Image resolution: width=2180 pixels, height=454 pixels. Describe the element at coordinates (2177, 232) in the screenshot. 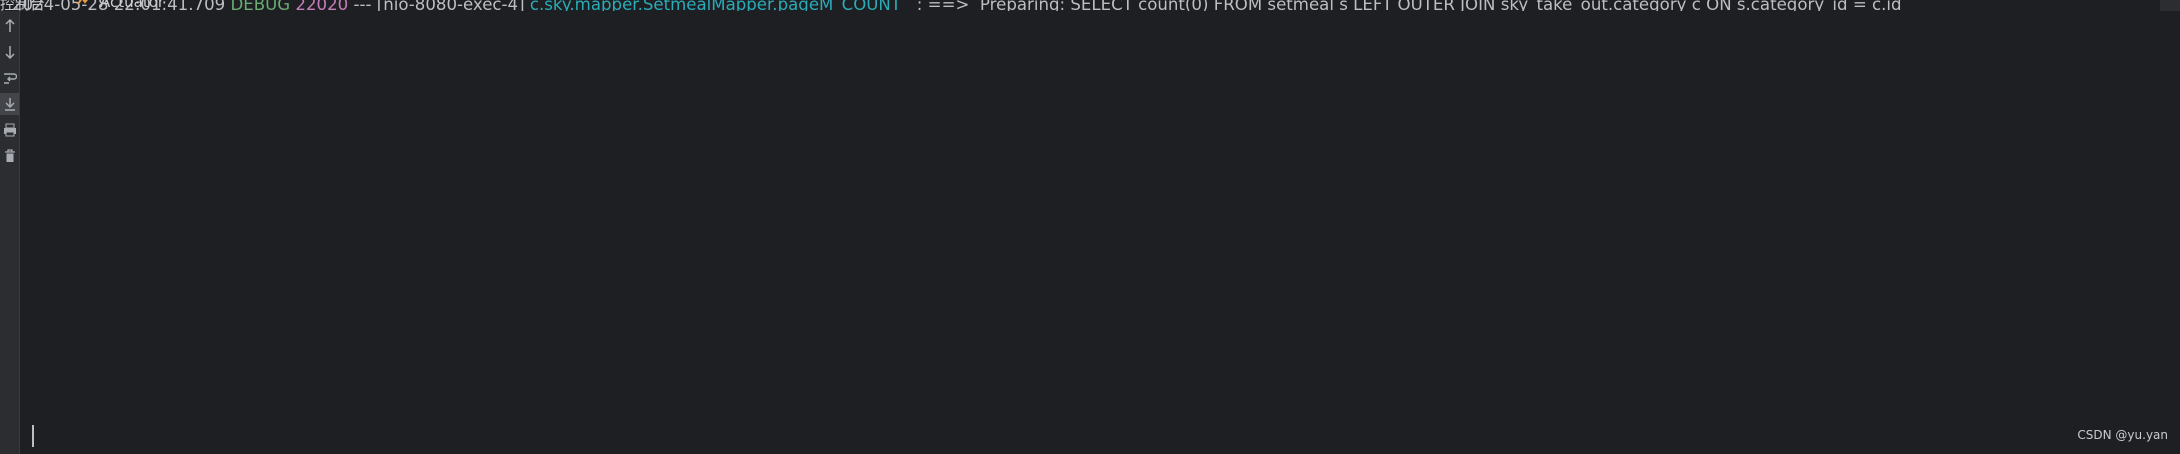

I see `vertical-scrollbar` at that location.